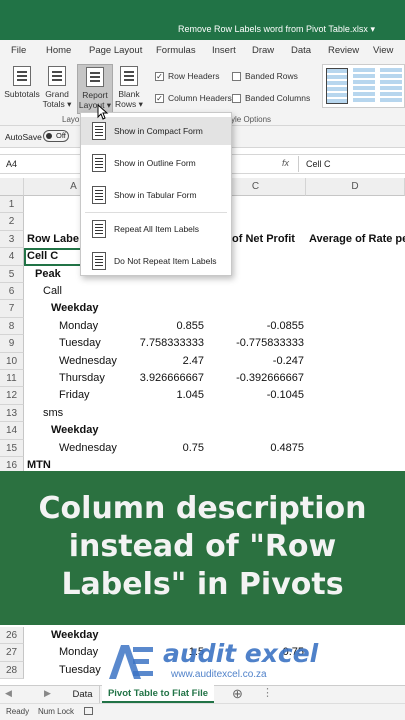 The image size is (405, 720). What do you see at coordinates (12, 361) in the screenshot?
I see `row-header: 10` at bounding box center [12, 361].